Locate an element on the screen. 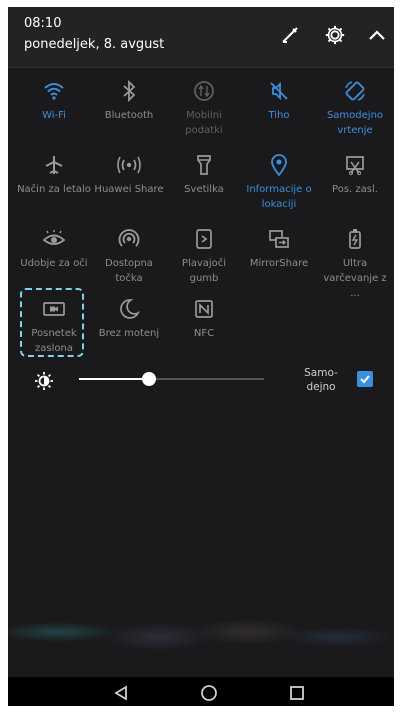 The height and width of the screenshot is (713, 402). settings-icon is located at coordinates (335, 35).